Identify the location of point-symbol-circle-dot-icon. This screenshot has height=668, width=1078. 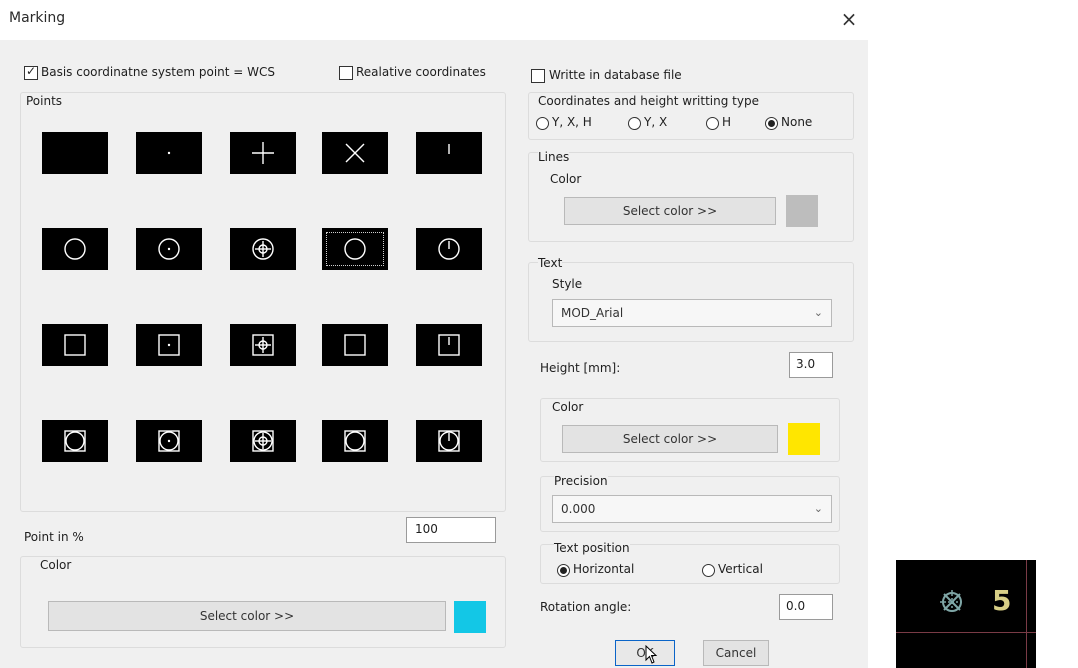
(169, 249).